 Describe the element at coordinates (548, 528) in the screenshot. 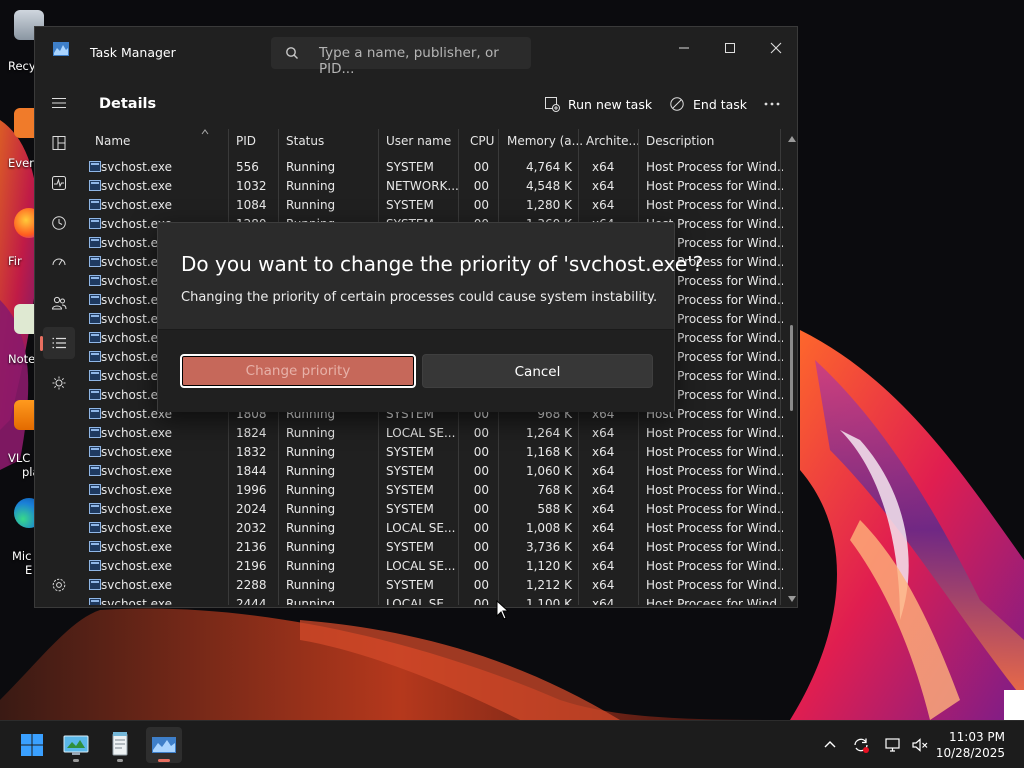

I see `cell-memory: 1,008 K` at that location.